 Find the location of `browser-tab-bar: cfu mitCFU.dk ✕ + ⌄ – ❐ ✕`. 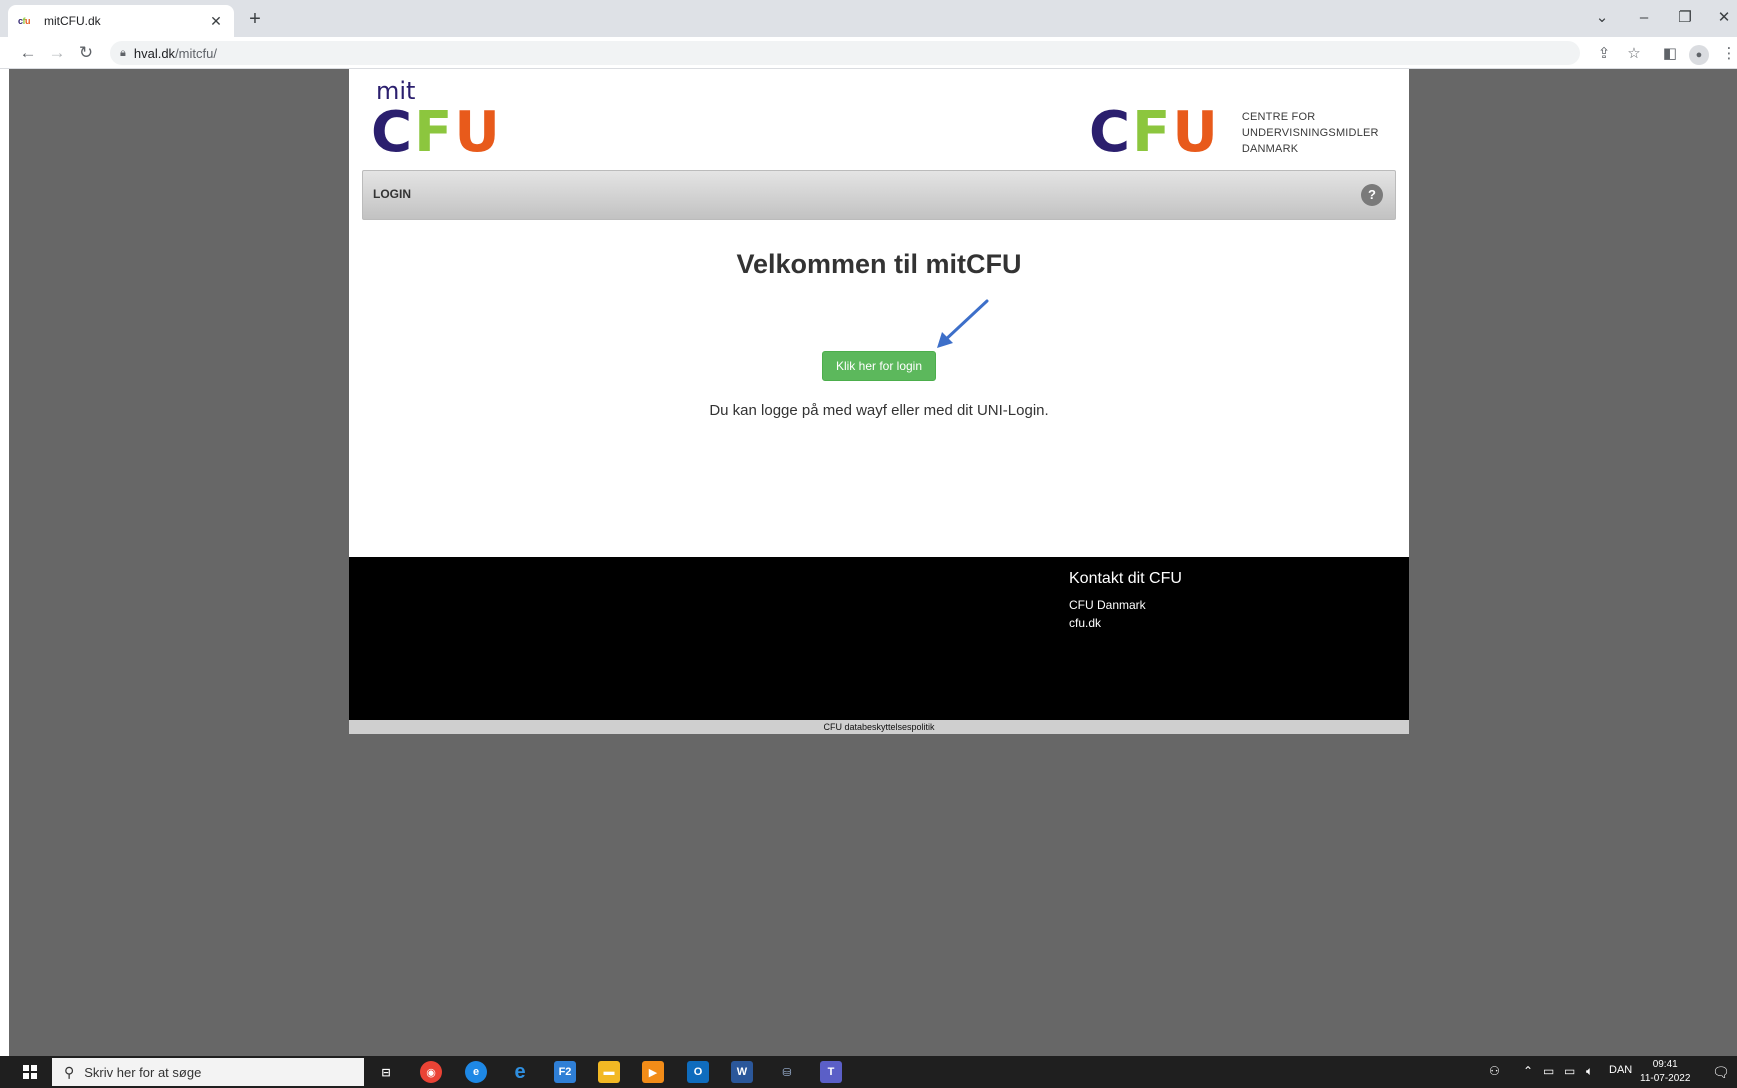

browser-tab-bar: cfu mitCFU.dk ✕ + ⌄ – ❐ ✕ is located at coordinates (868, 18).